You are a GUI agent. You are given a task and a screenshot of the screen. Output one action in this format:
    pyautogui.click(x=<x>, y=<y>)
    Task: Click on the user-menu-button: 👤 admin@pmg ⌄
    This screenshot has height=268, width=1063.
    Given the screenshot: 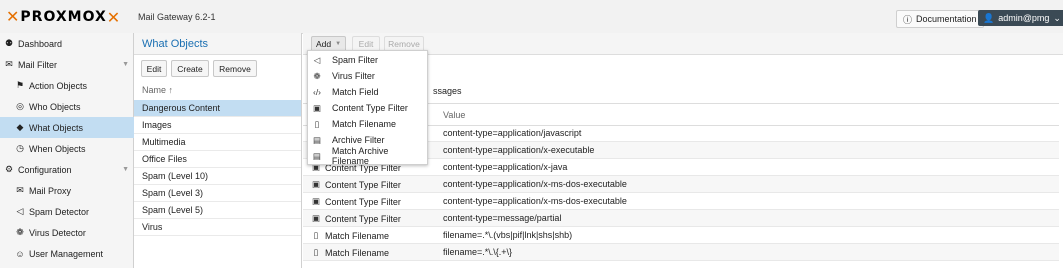 What is the action you would take?
    pyautogui.click(x=1020, y=18)
    